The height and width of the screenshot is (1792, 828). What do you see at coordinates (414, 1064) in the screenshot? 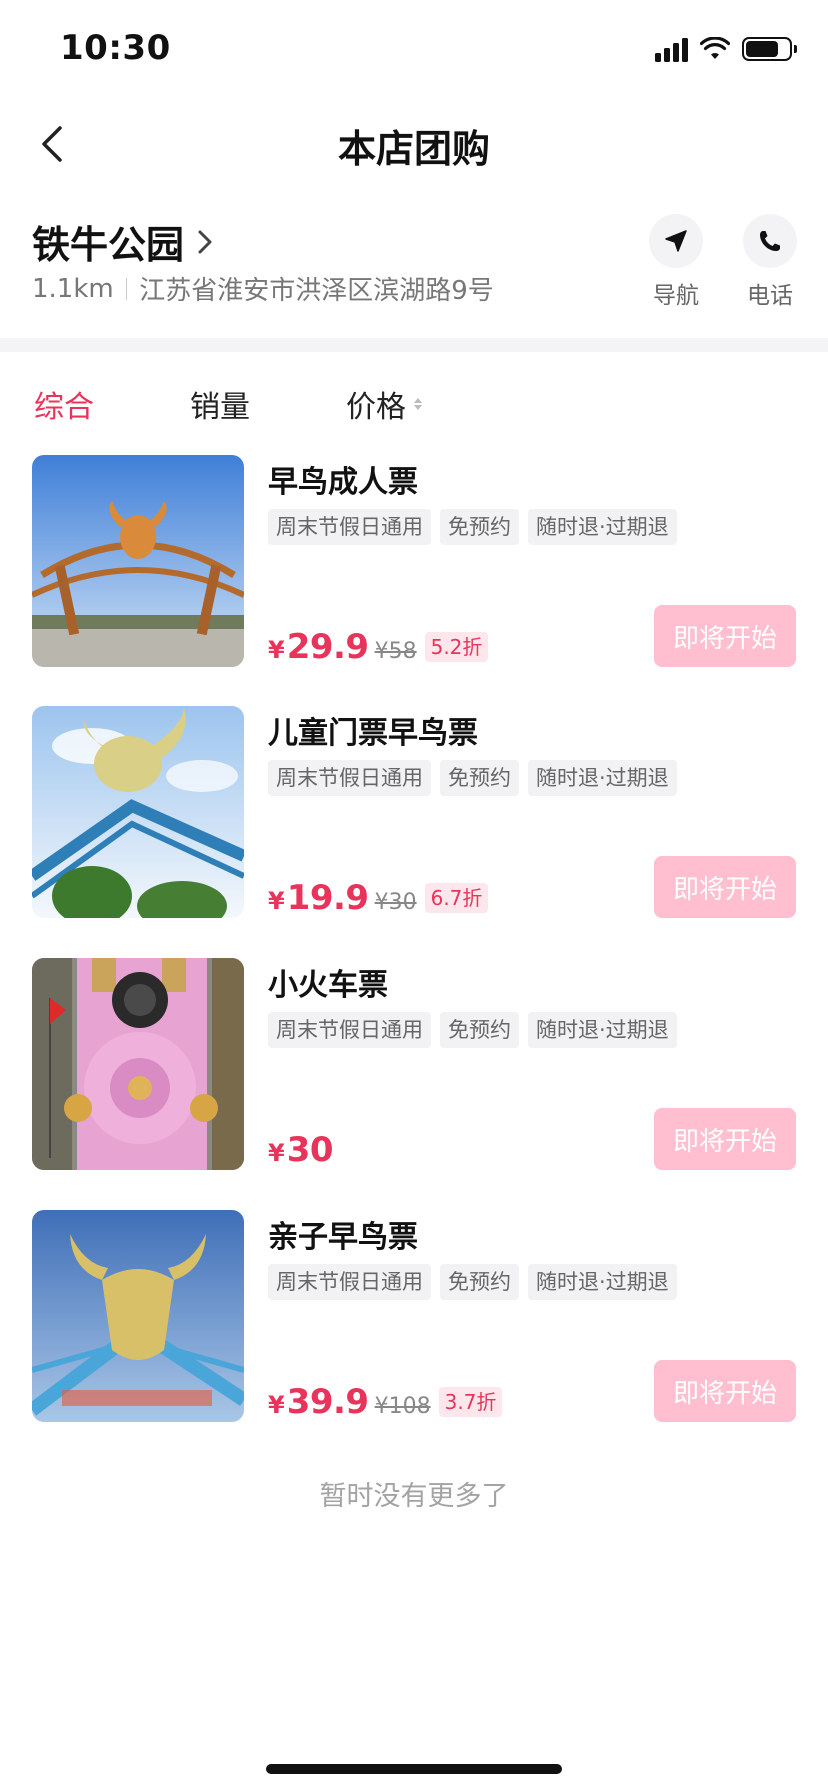
I see `product-item: 小火车票 周末节假日通用 免预约 随时退·过期退 ¥ 30 即将开始` at bounding box center [414, 1064].